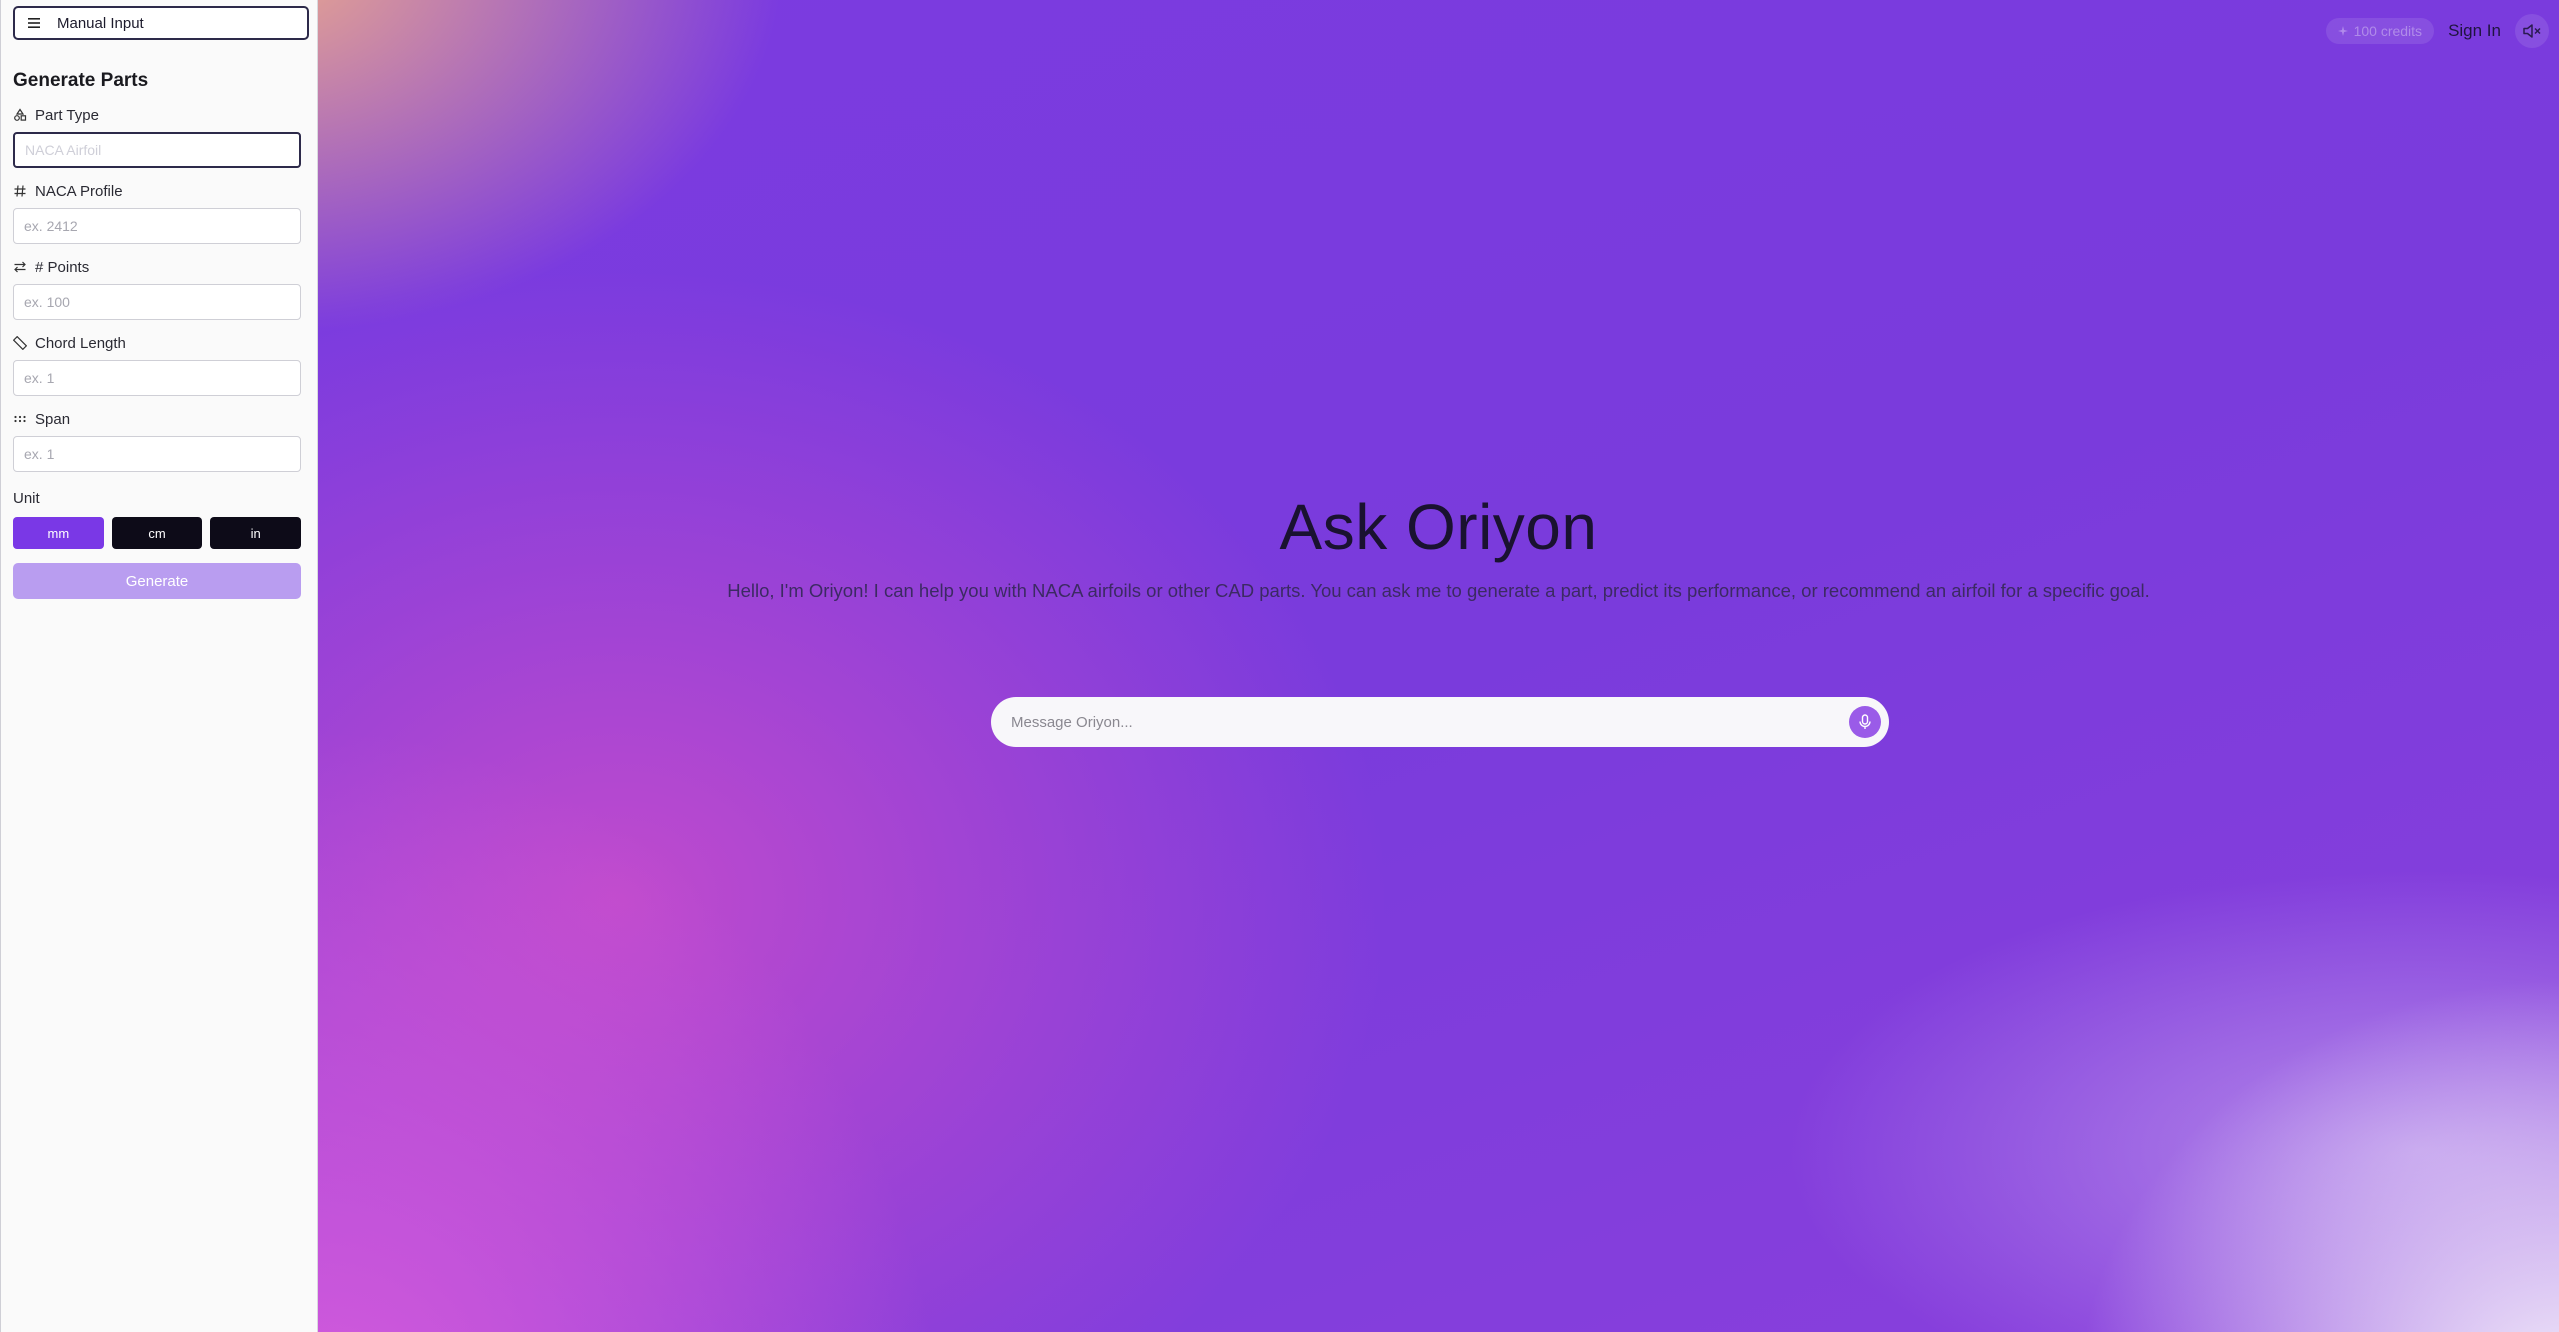  Describe the element at coordinates (26, 498) in the screenshot. I see `unit-label: Unit` at that location.